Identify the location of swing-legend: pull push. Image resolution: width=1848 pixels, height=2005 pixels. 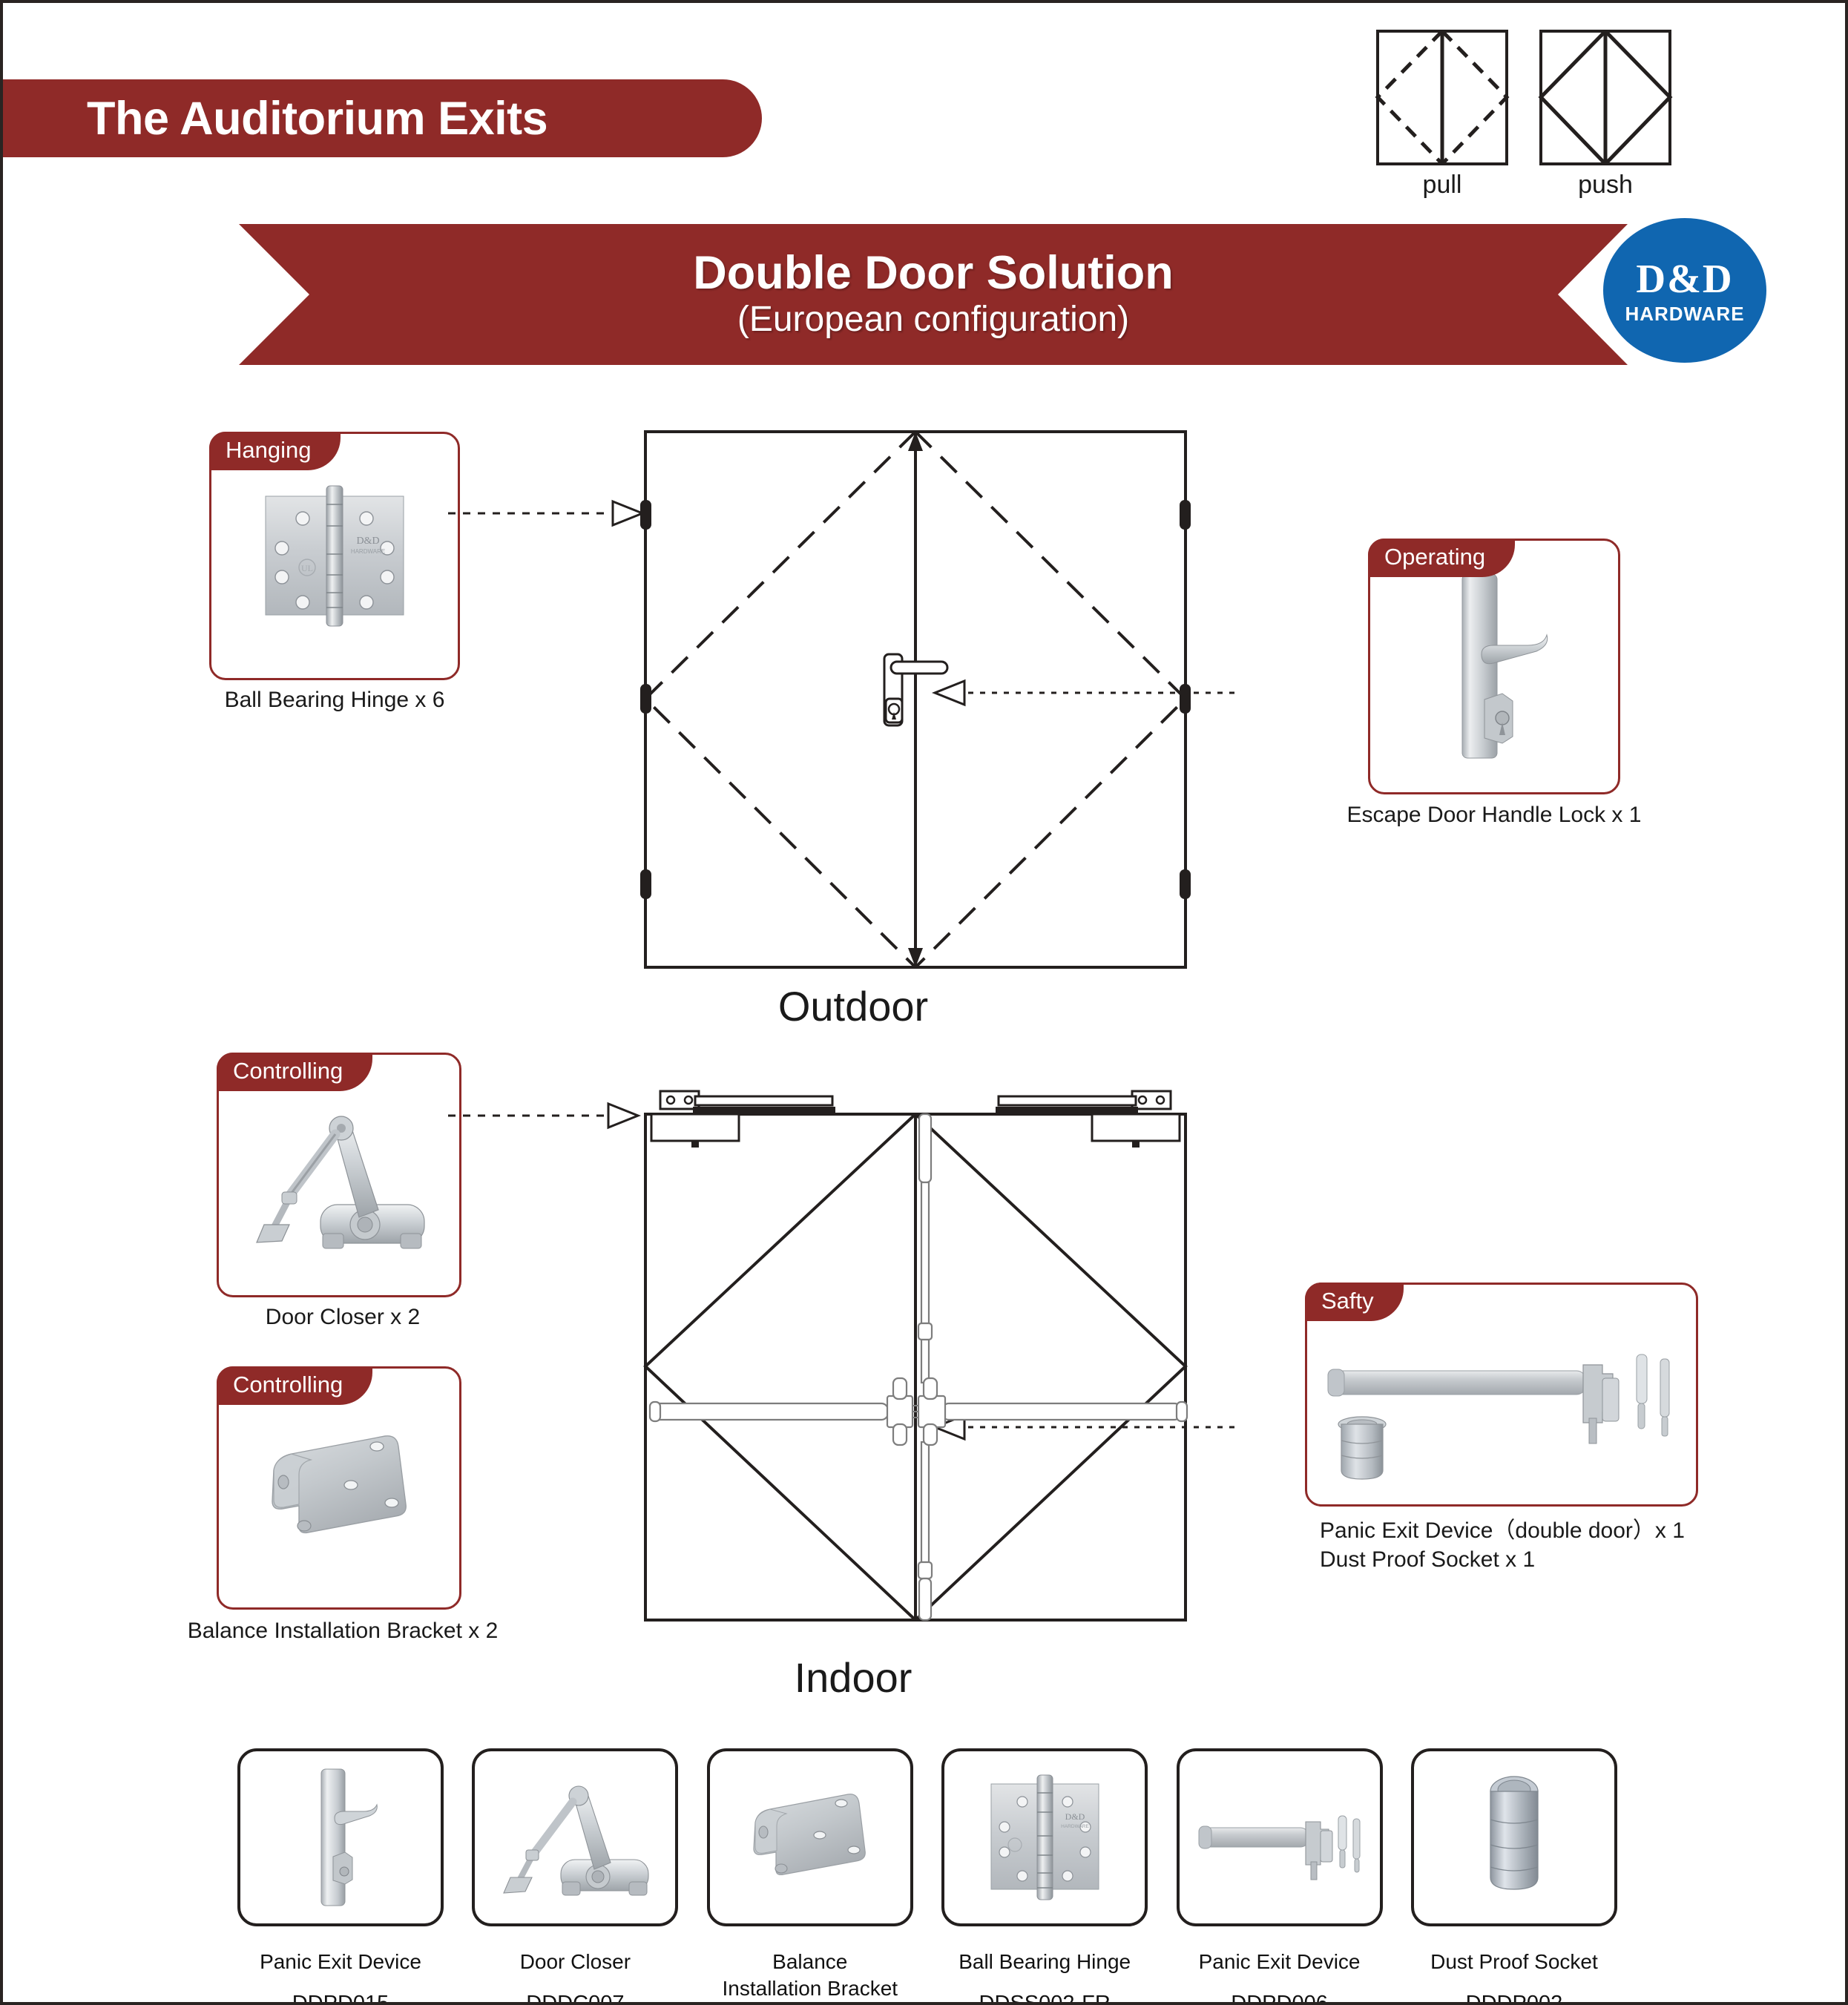
(1524, 114).